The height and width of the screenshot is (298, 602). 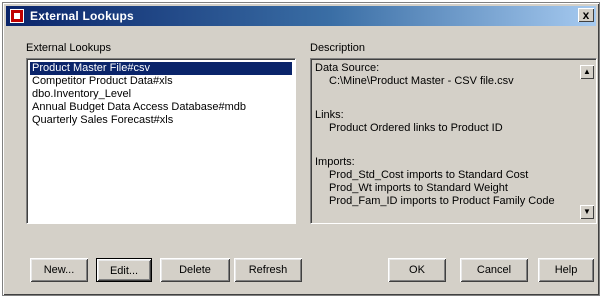 What do you see at coordinates (301, 16) in the screenshot?
I see `title-bar: External Lookups x` at bounding box center [301, 16].